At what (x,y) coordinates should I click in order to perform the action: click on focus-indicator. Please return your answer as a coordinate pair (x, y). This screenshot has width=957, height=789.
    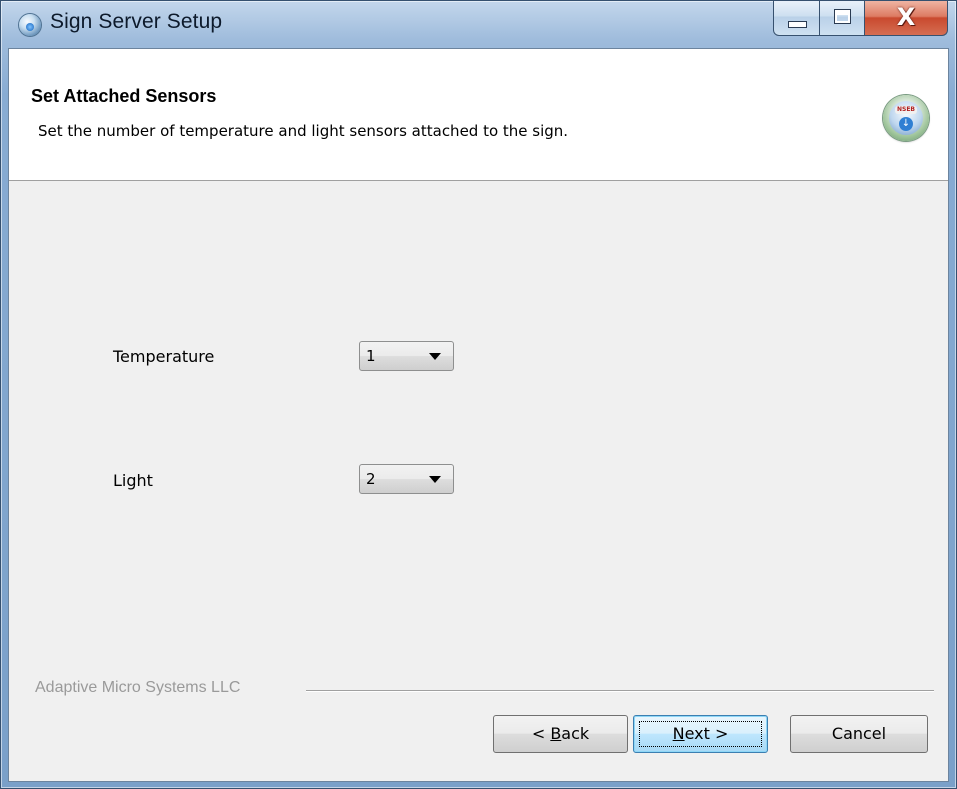
    Looking at the image, I should click on (700, 734).